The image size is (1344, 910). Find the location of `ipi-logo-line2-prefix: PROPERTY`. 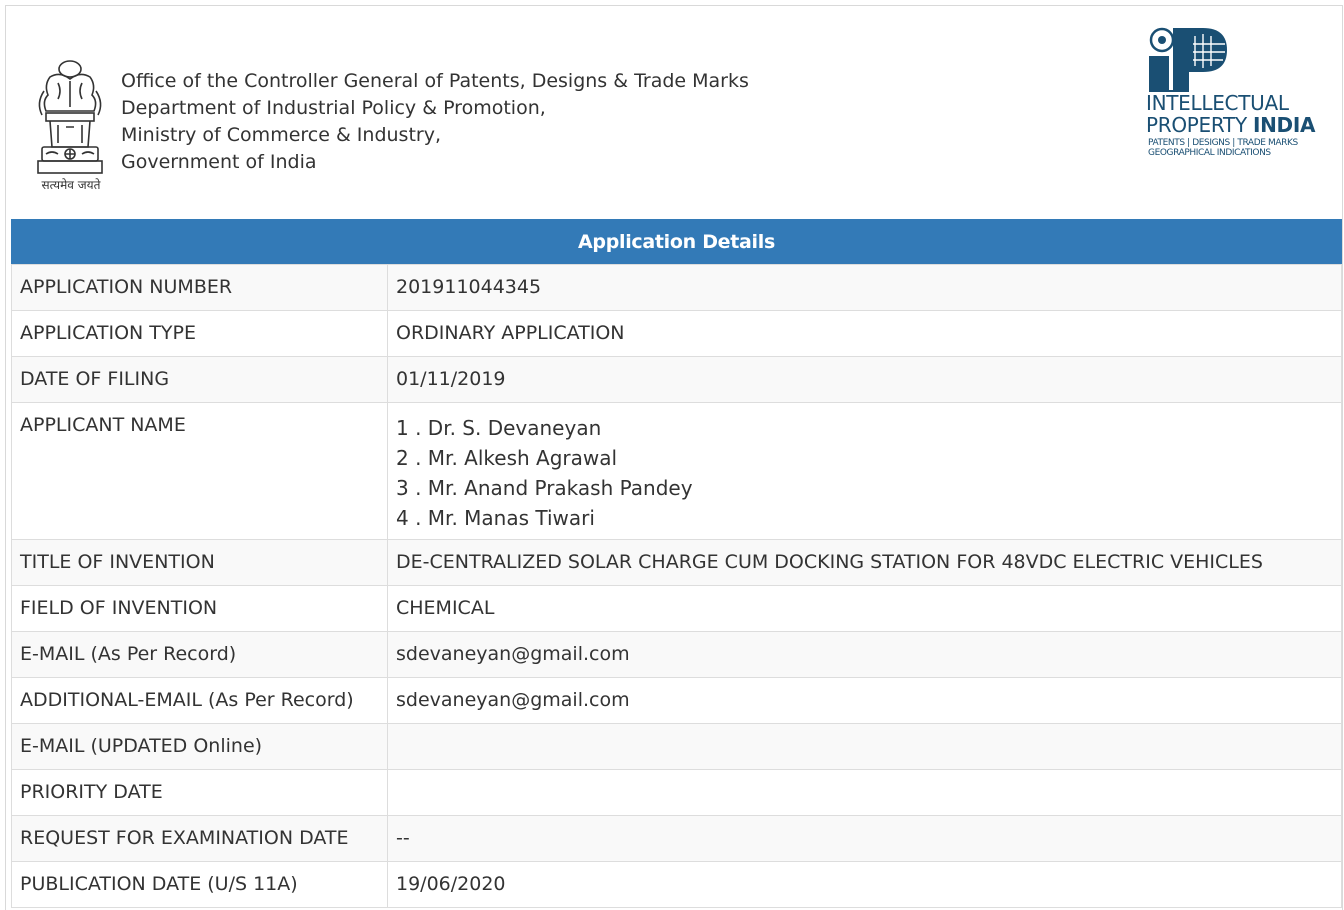

ipi-logo-line2-prefix: PROPERTY is located at coordinates (1199, 125).